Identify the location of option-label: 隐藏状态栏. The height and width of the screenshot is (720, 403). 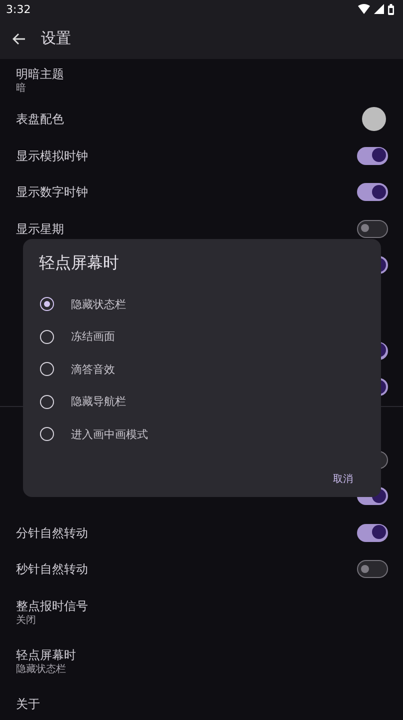
(98, 304).